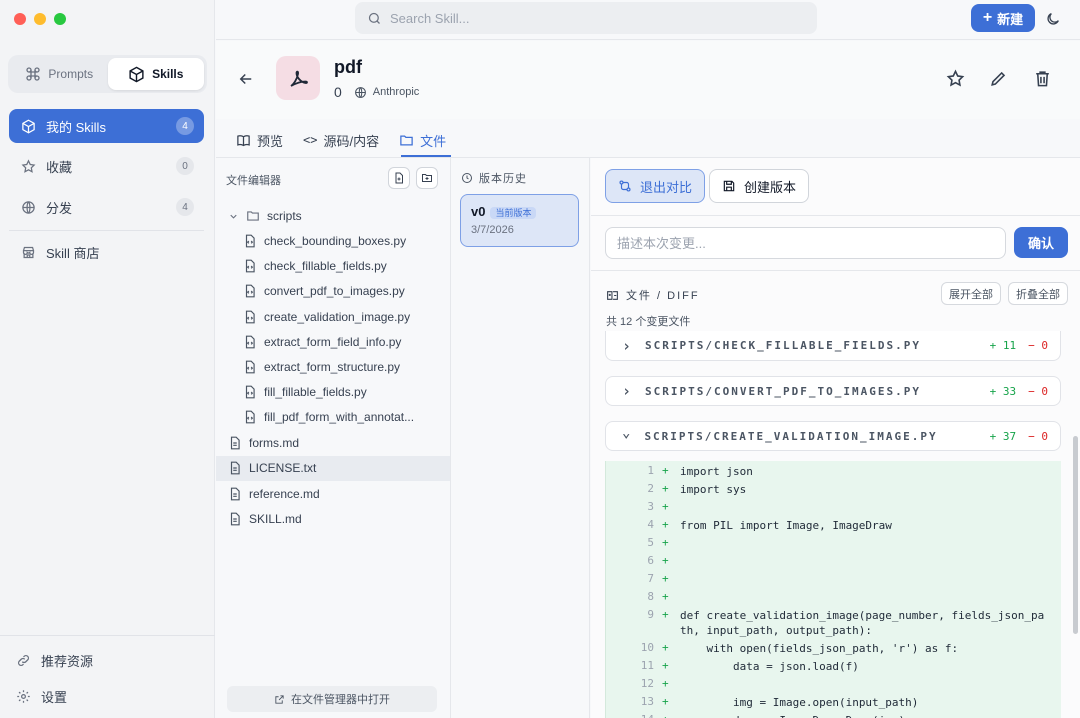 This screenshot has width=1080, height=718. Describe the element at coordinates (830, 702) in the screenshot. I see `code-line: 13 + img = Image.open(input_path)` at that location.